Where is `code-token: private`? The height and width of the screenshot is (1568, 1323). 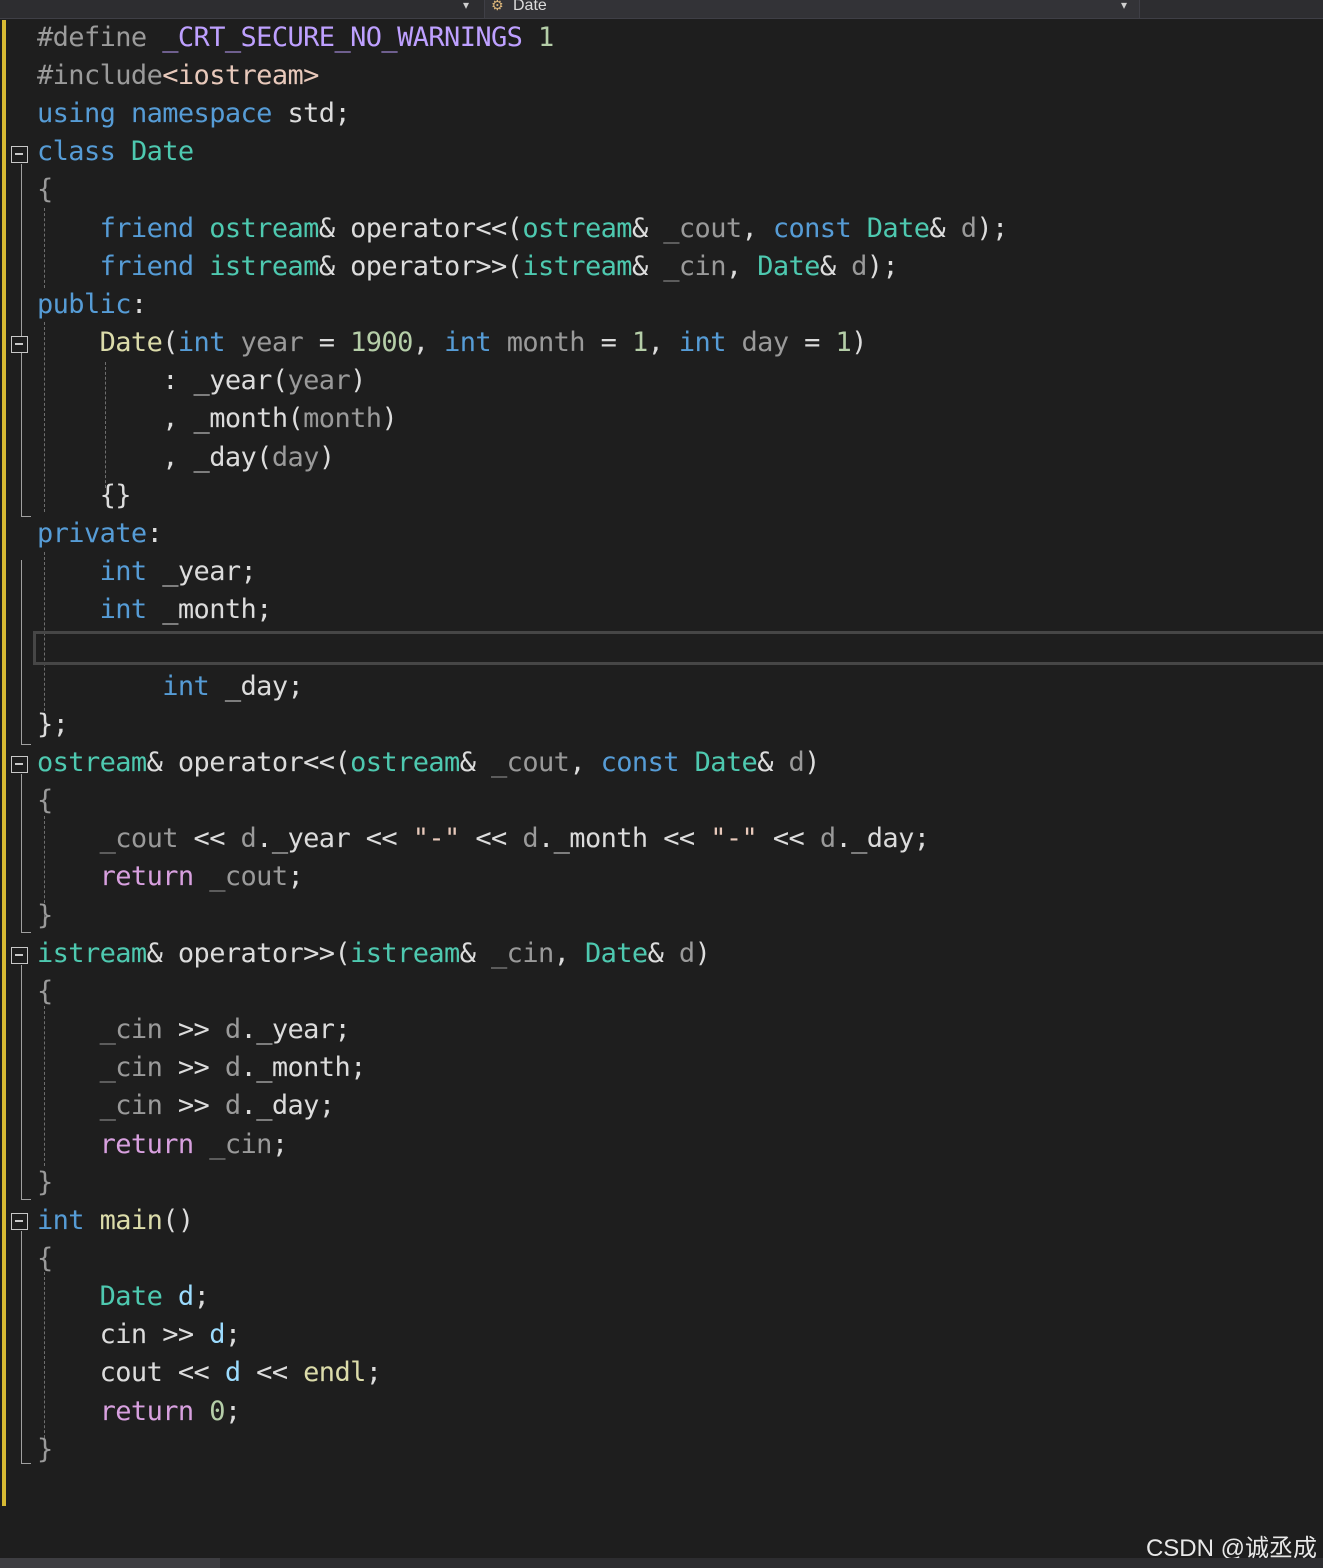 code-token: private is located at coordinates (92, 533).